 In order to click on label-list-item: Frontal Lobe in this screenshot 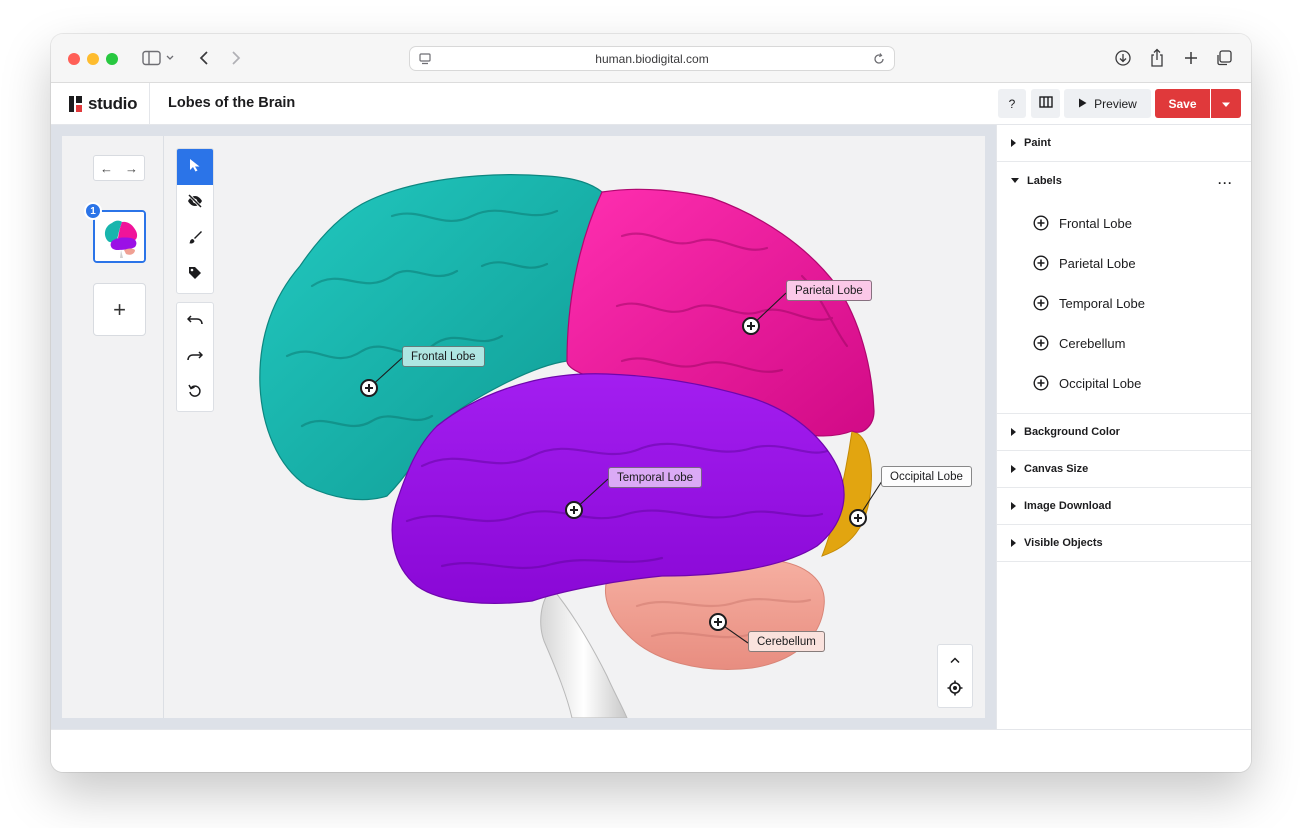, I will do `click(1124, 223)`.